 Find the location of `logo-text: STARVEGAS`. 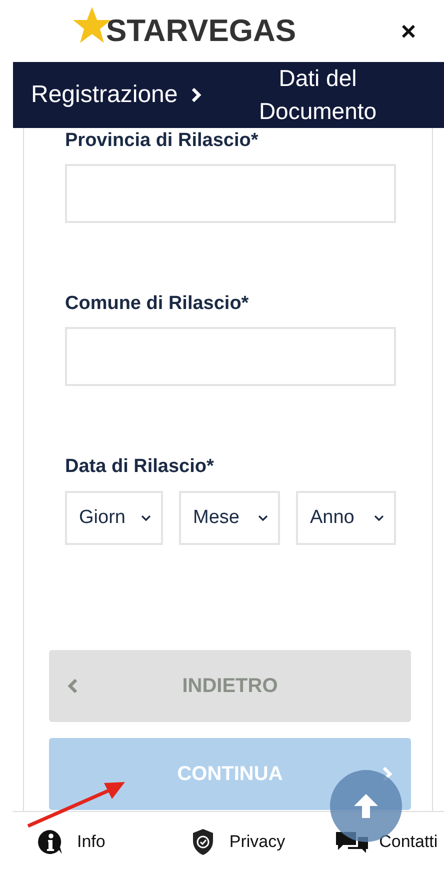

logo-text: STARVEGAS is located at coordinates (201, 31).